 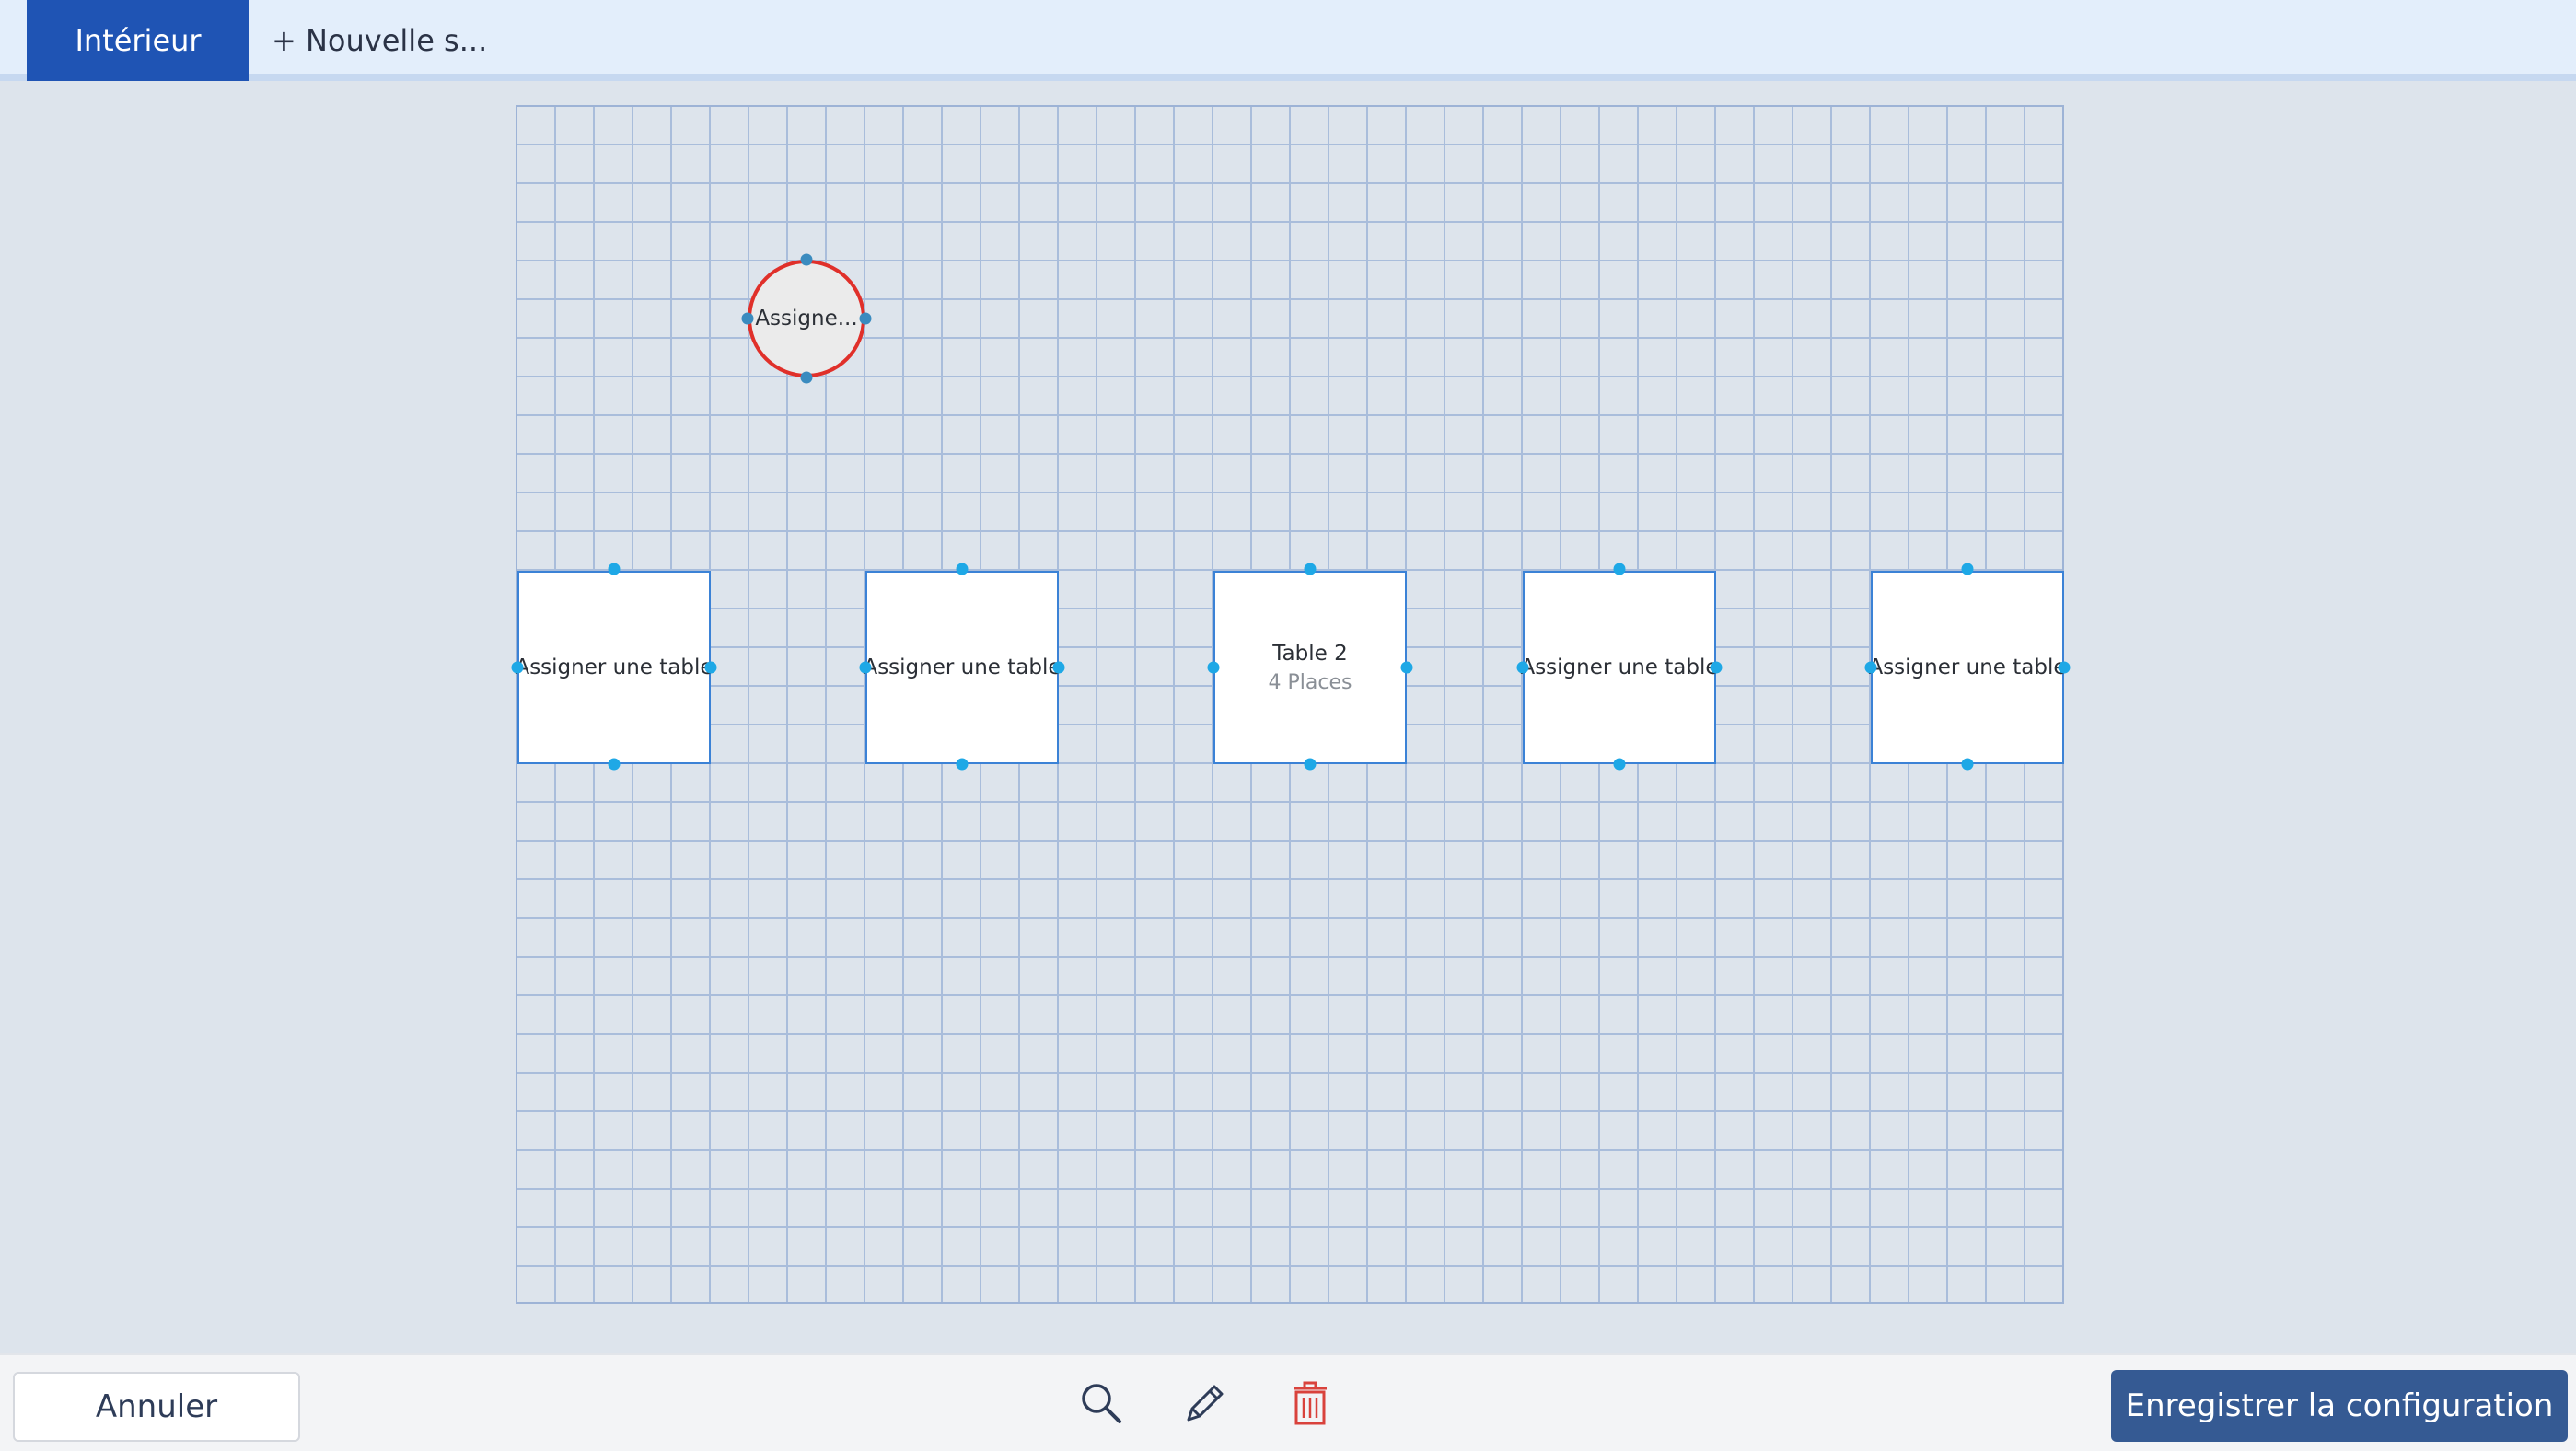 What do you see at coordinates (1310, 654) in the screenshot?
I see `table-label: Table 2` at bounding box center [1310, 654].